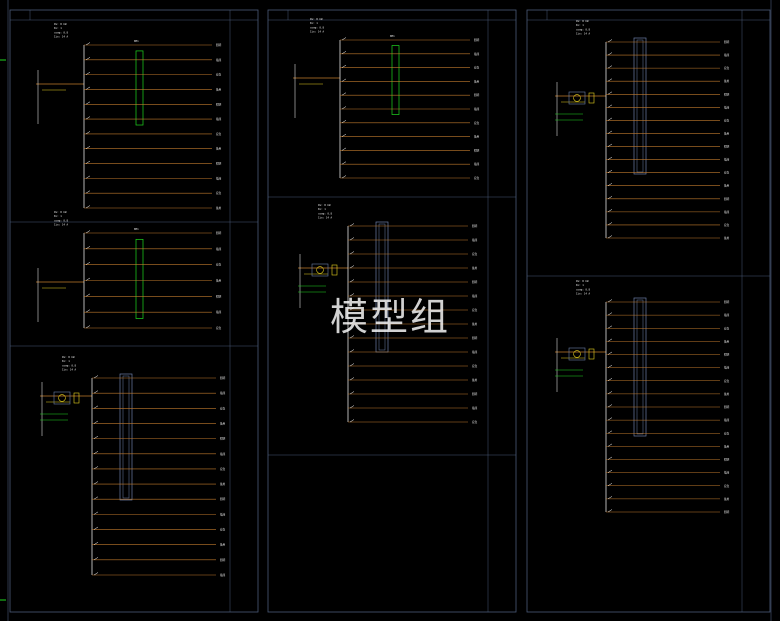  What do you see at coordinates (577, 354) in the screenshot?
I see `current-transformer-icon` at bounding box center [577, 354].